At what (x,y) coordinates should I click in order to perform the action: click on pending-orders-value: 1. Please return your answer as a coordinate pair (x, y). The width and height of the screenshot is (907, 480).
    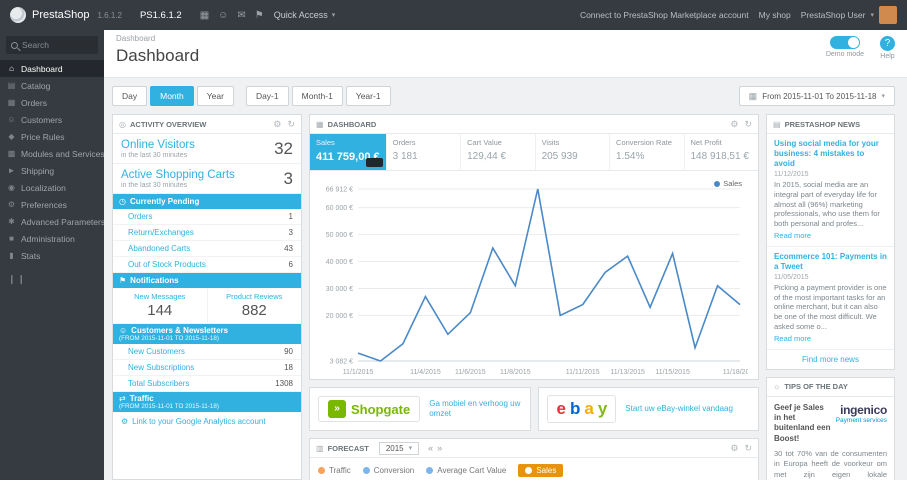
    Looking at the image, I should click on (290, 216).